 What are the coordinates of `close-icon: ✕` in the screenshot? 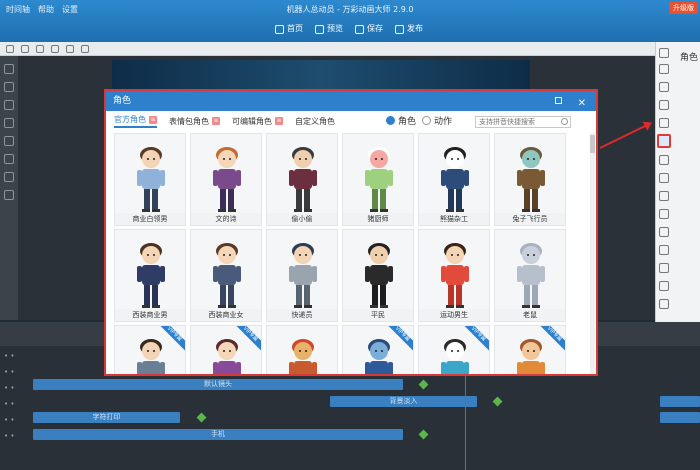 It's located at (582, 104).